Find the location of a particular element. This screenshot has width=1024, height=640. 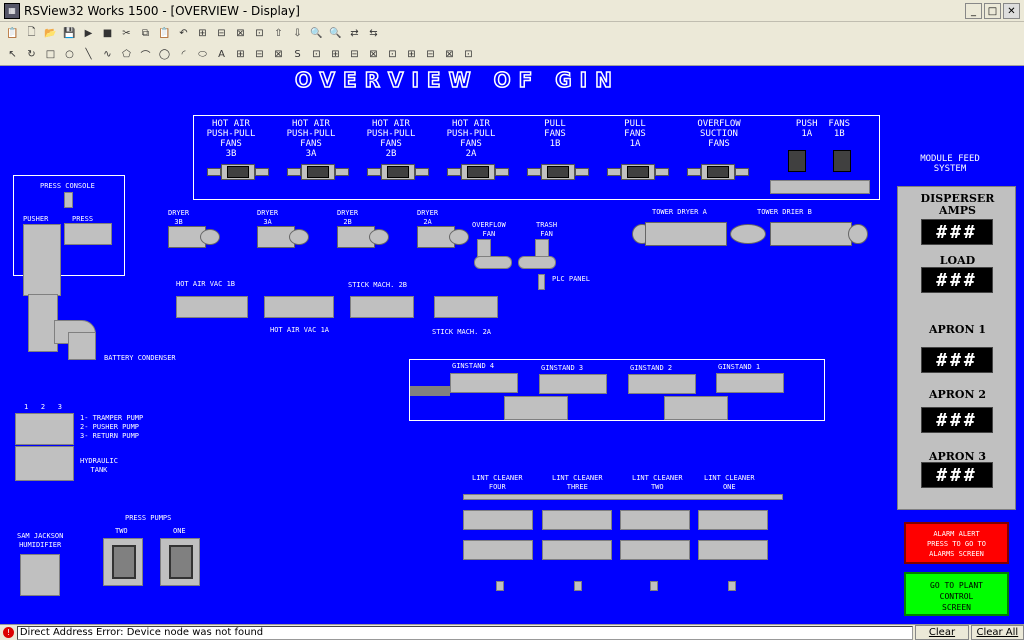

lint-cleaner-two-lower is located at coordinates (655, 550).